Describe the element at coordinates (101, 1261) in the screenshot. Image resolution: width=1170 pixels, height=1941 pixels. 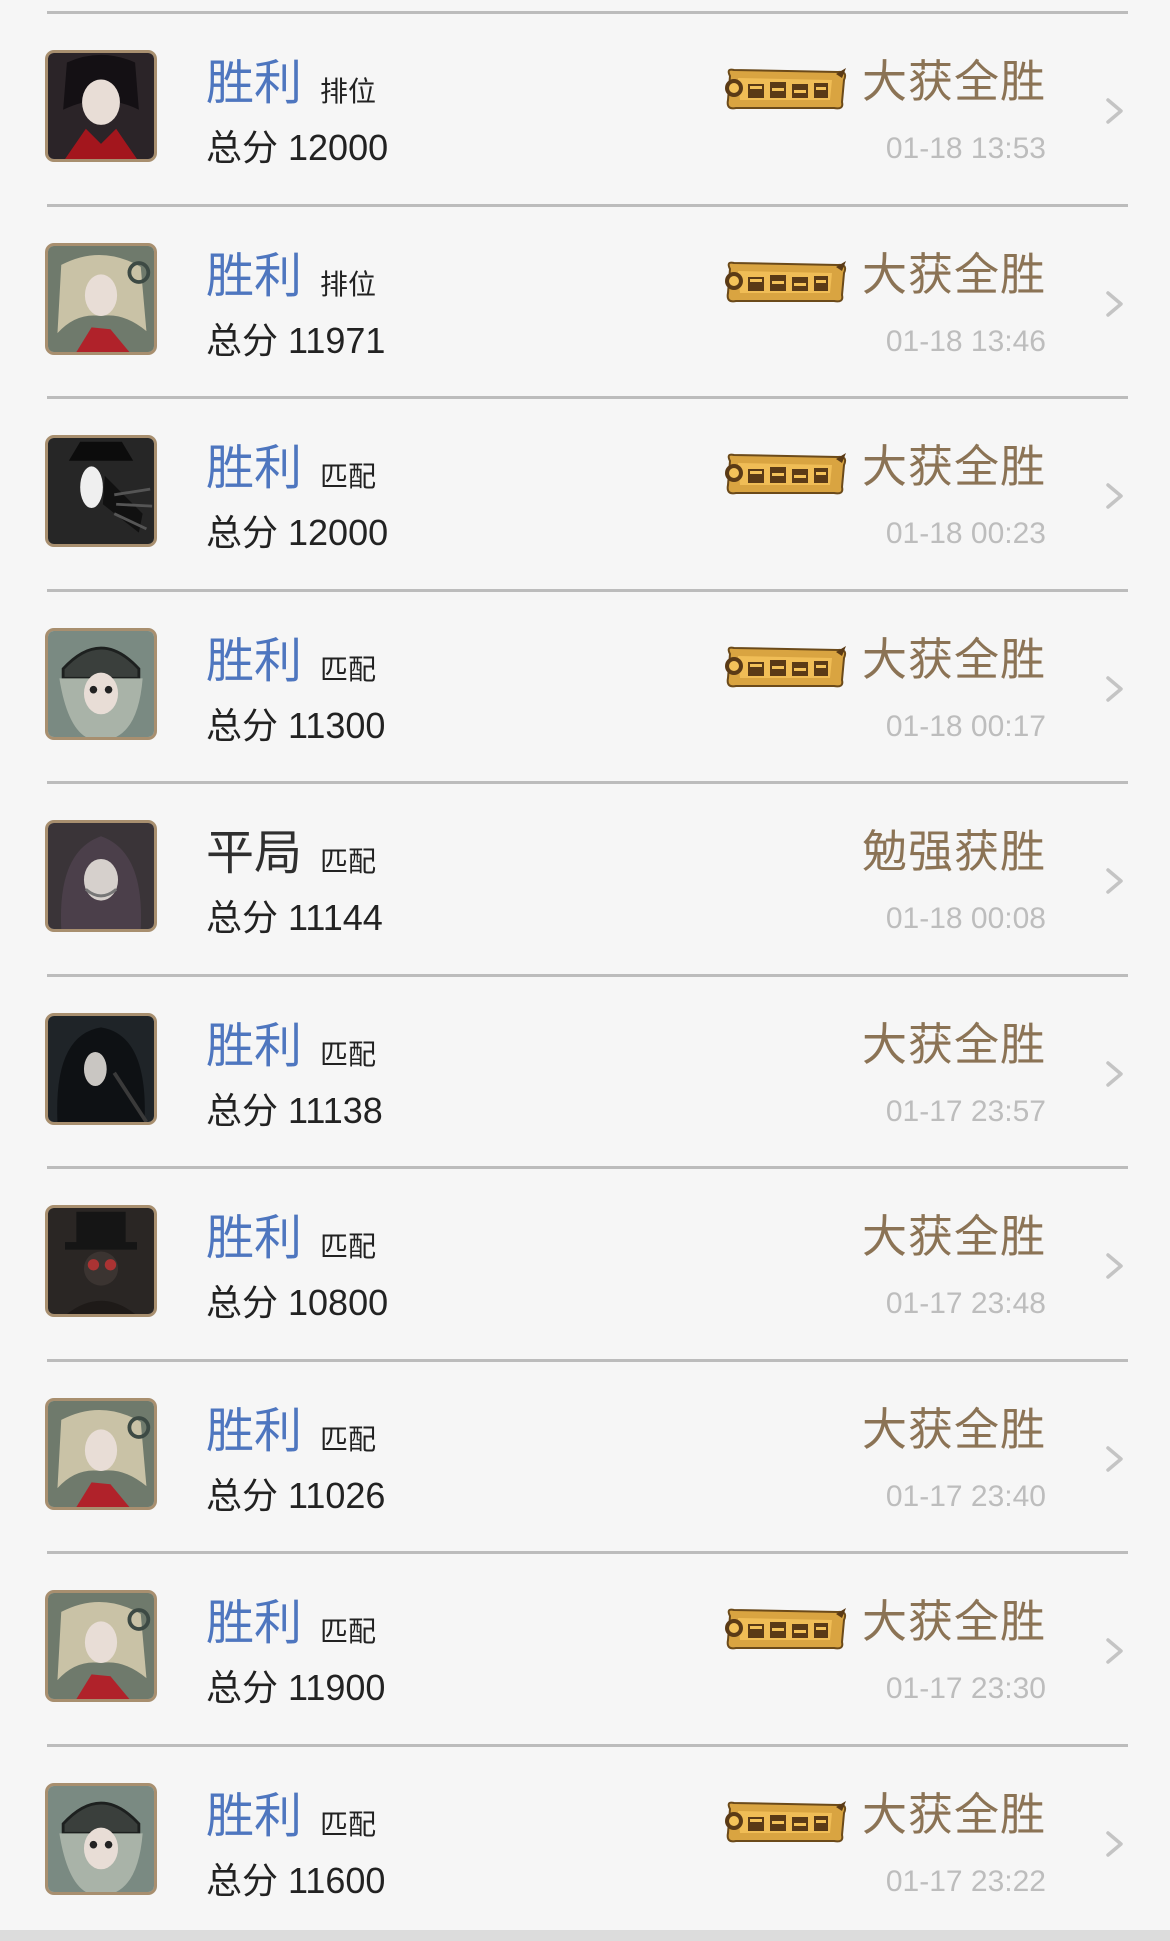
I see `avatar-top-hat-mask` at that location.